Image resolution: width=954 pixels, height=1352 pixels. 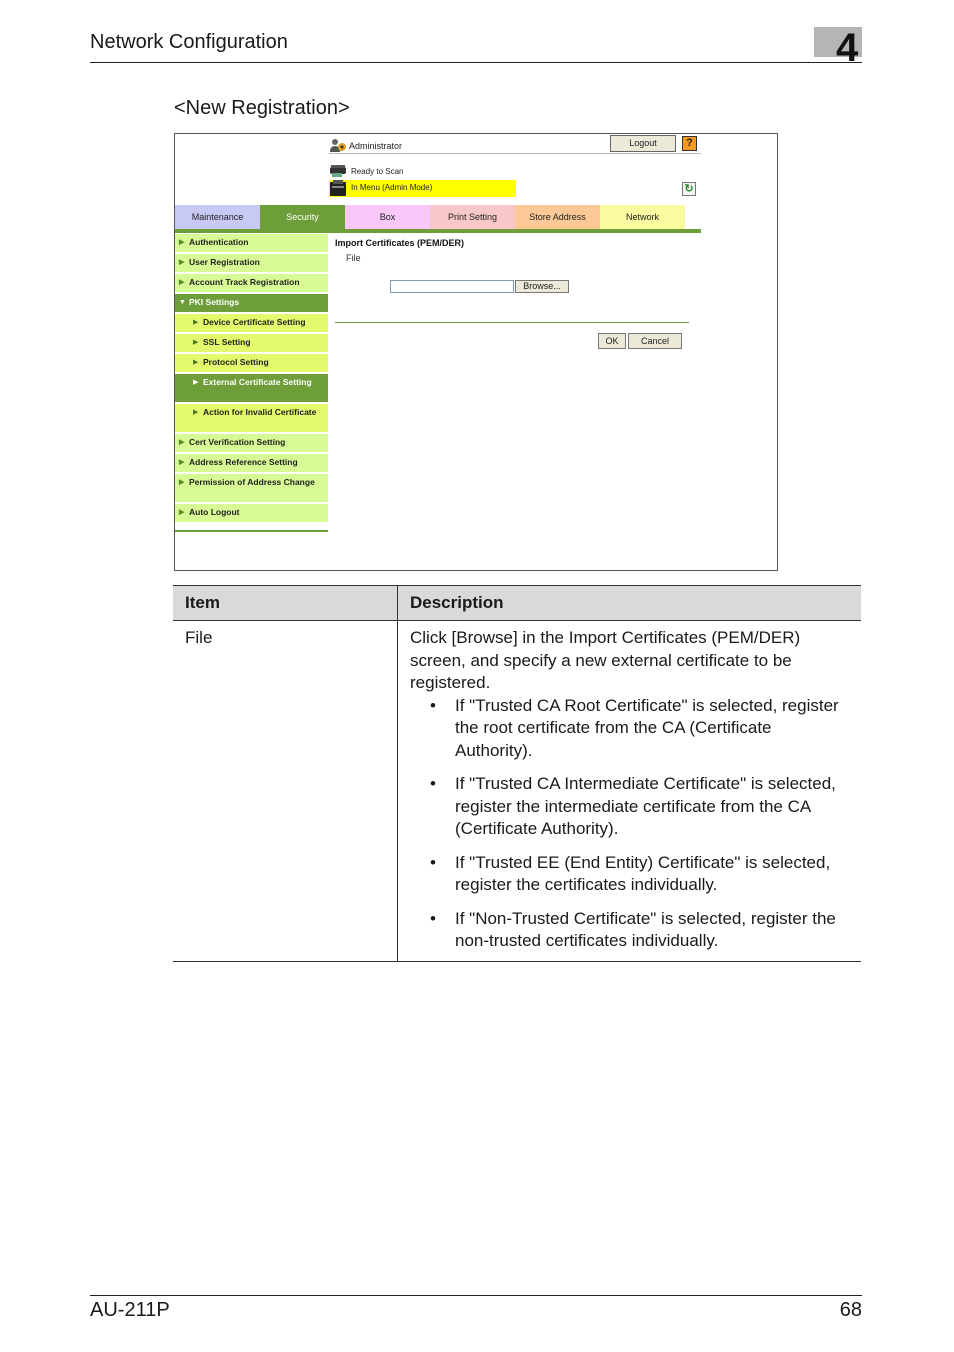 I want to click on sidebar-item-permission-of-address-change: ▶ Permission of Address Change, so click(x=251, y=489).